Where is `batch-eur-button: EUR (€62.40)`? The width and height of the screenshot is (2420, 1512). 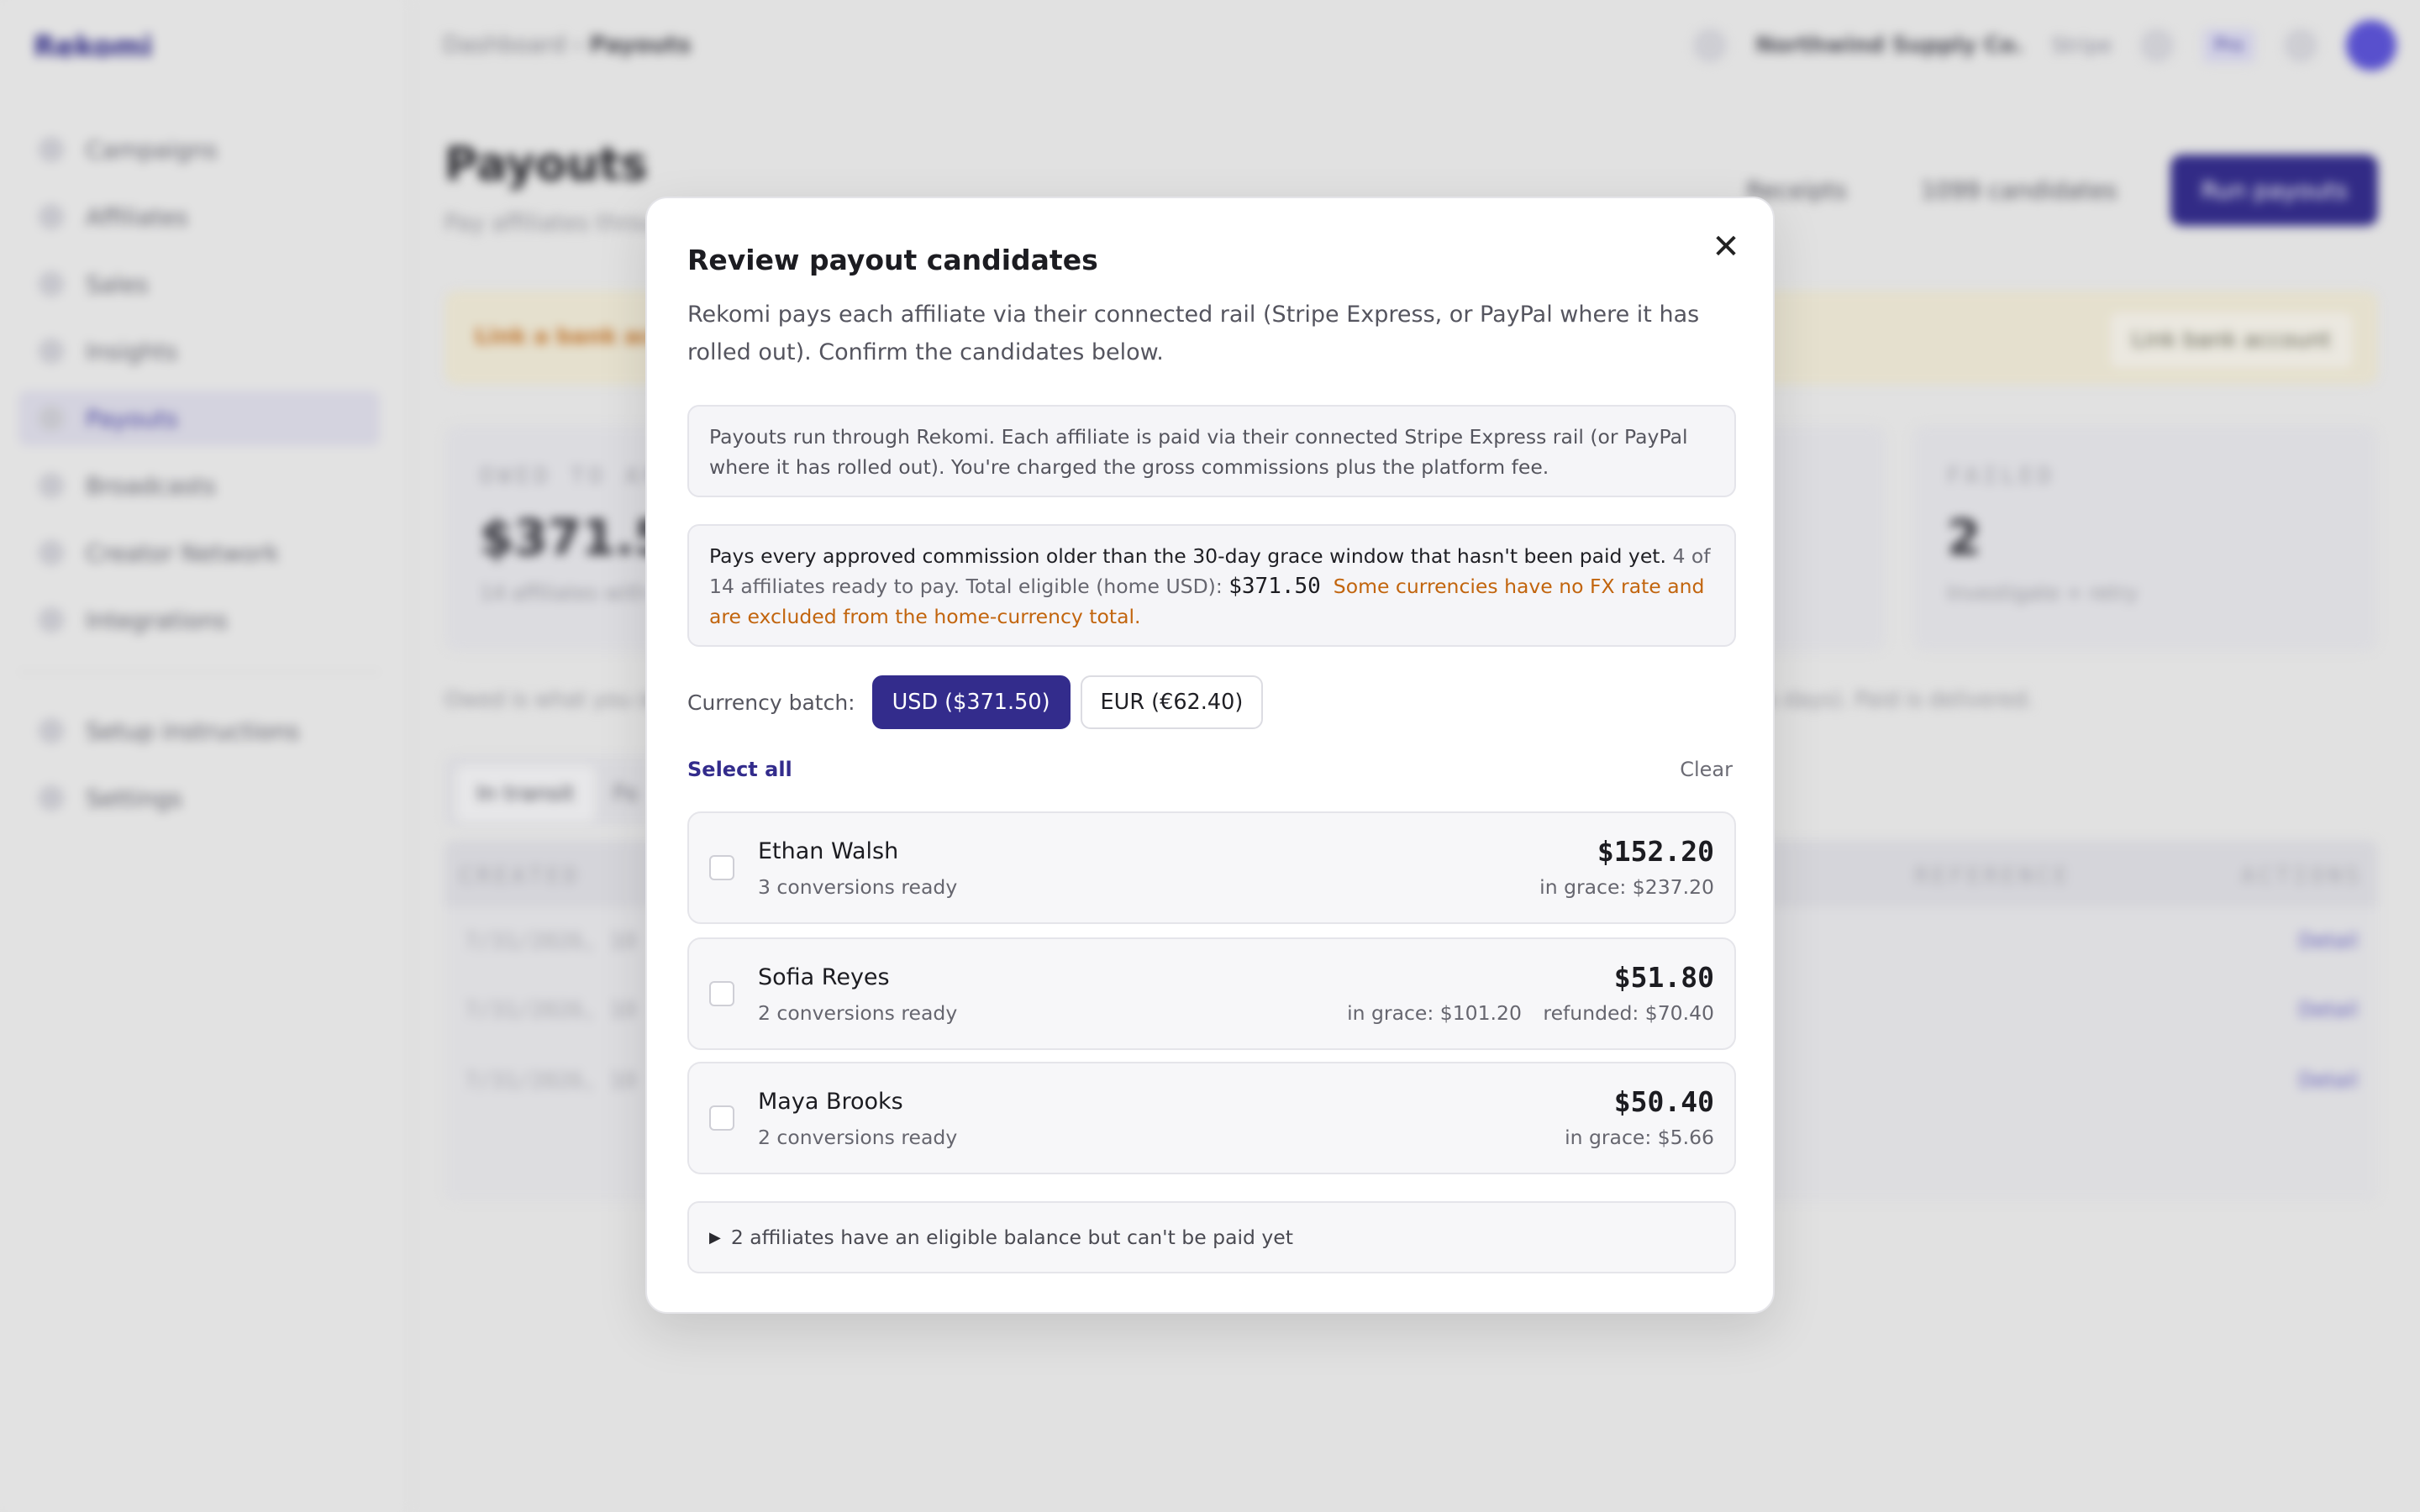 batch-eur-button: EUR (€62.40) is located at coordinates (1172, 702).